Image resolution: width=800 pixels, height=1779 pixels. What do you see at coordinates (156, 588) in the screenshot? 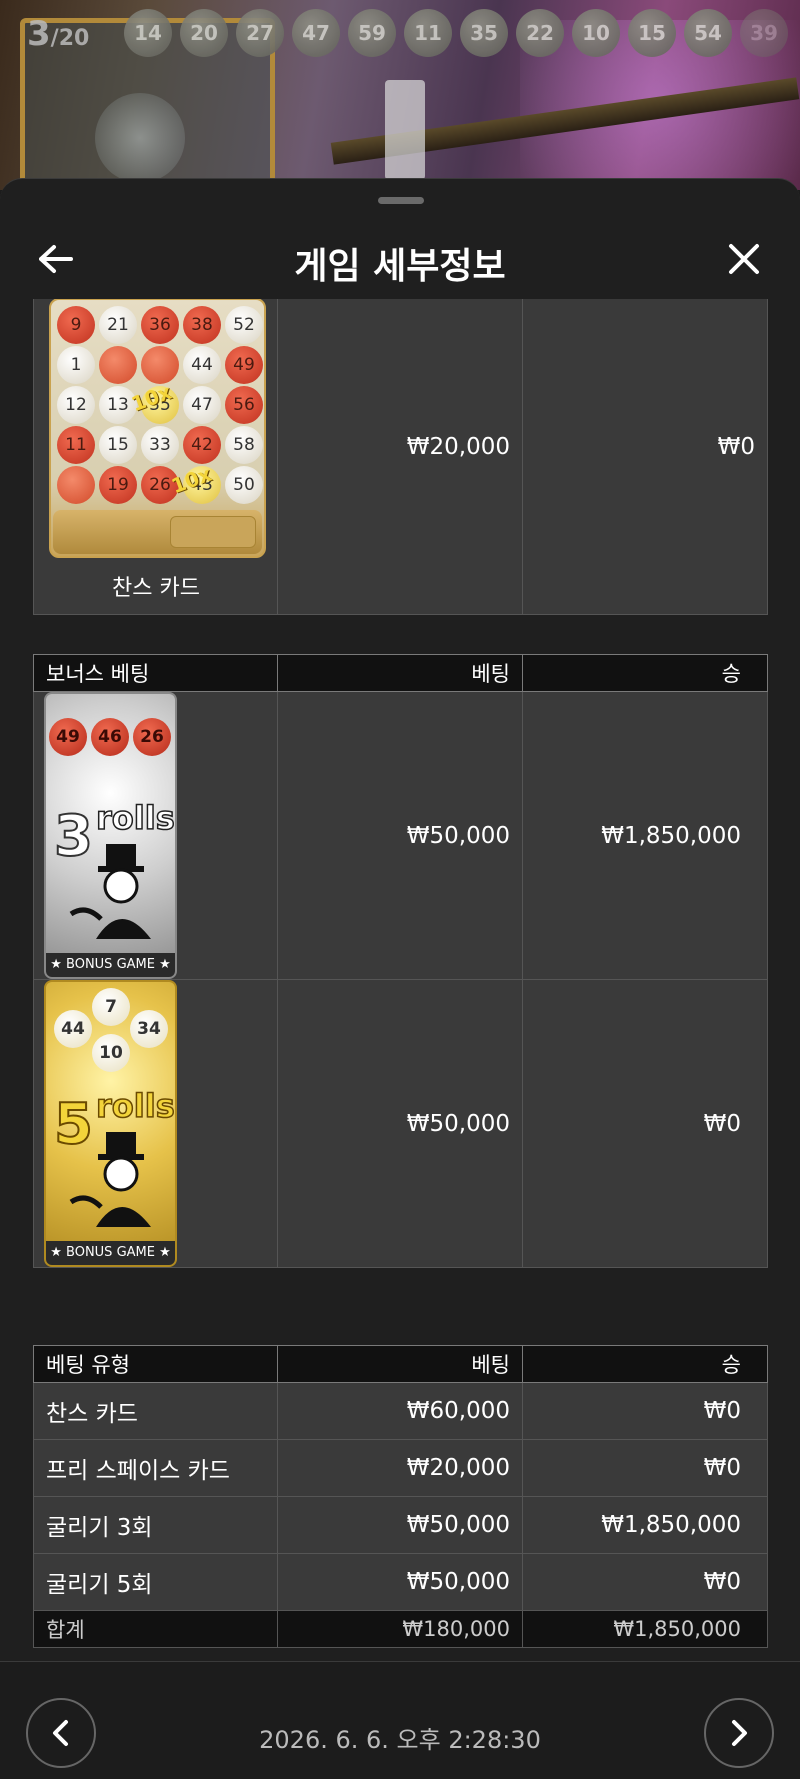
I see `chance-card-caption: 찬스 카드` at bounding box center [156, 588].